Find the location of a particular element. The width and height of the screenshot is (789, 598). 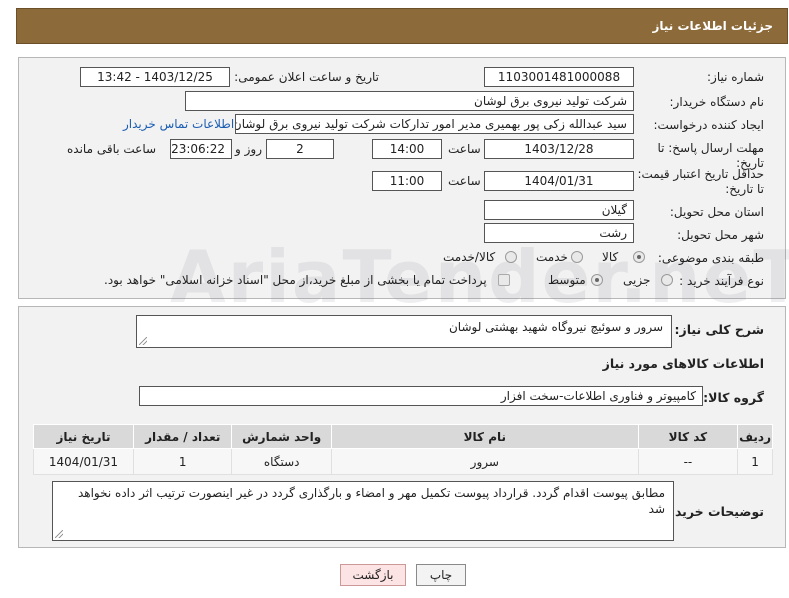

need-number-field: 1103001481000088 is located at coordinates (559, 77).